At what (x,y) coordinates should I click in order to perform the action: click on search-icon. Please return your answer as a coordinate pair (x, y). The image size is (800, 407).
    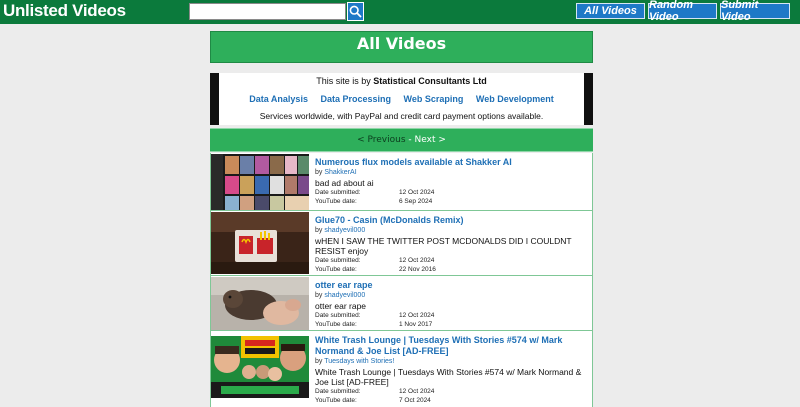
    Looking at the image, I should click on (355, 11).